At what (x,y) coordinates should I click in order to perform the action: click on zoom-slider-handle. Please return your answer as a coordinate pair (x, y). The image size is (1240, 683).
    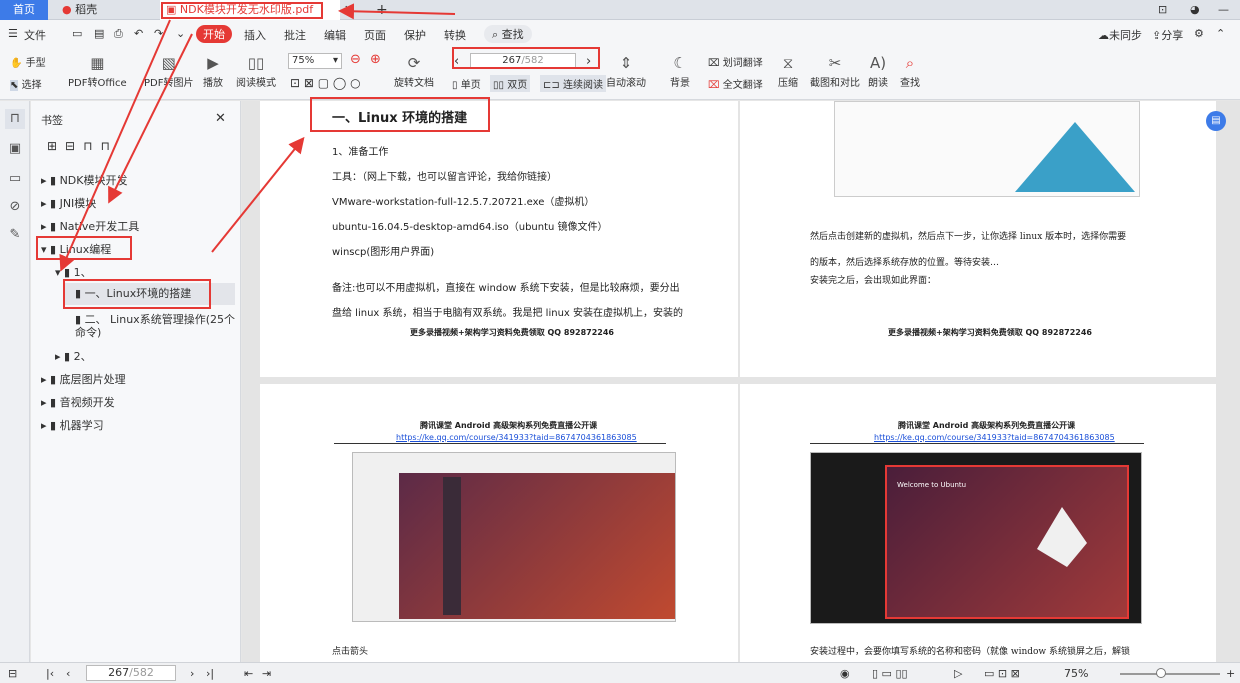
    Looking at the image, I should click on (1161, 673).